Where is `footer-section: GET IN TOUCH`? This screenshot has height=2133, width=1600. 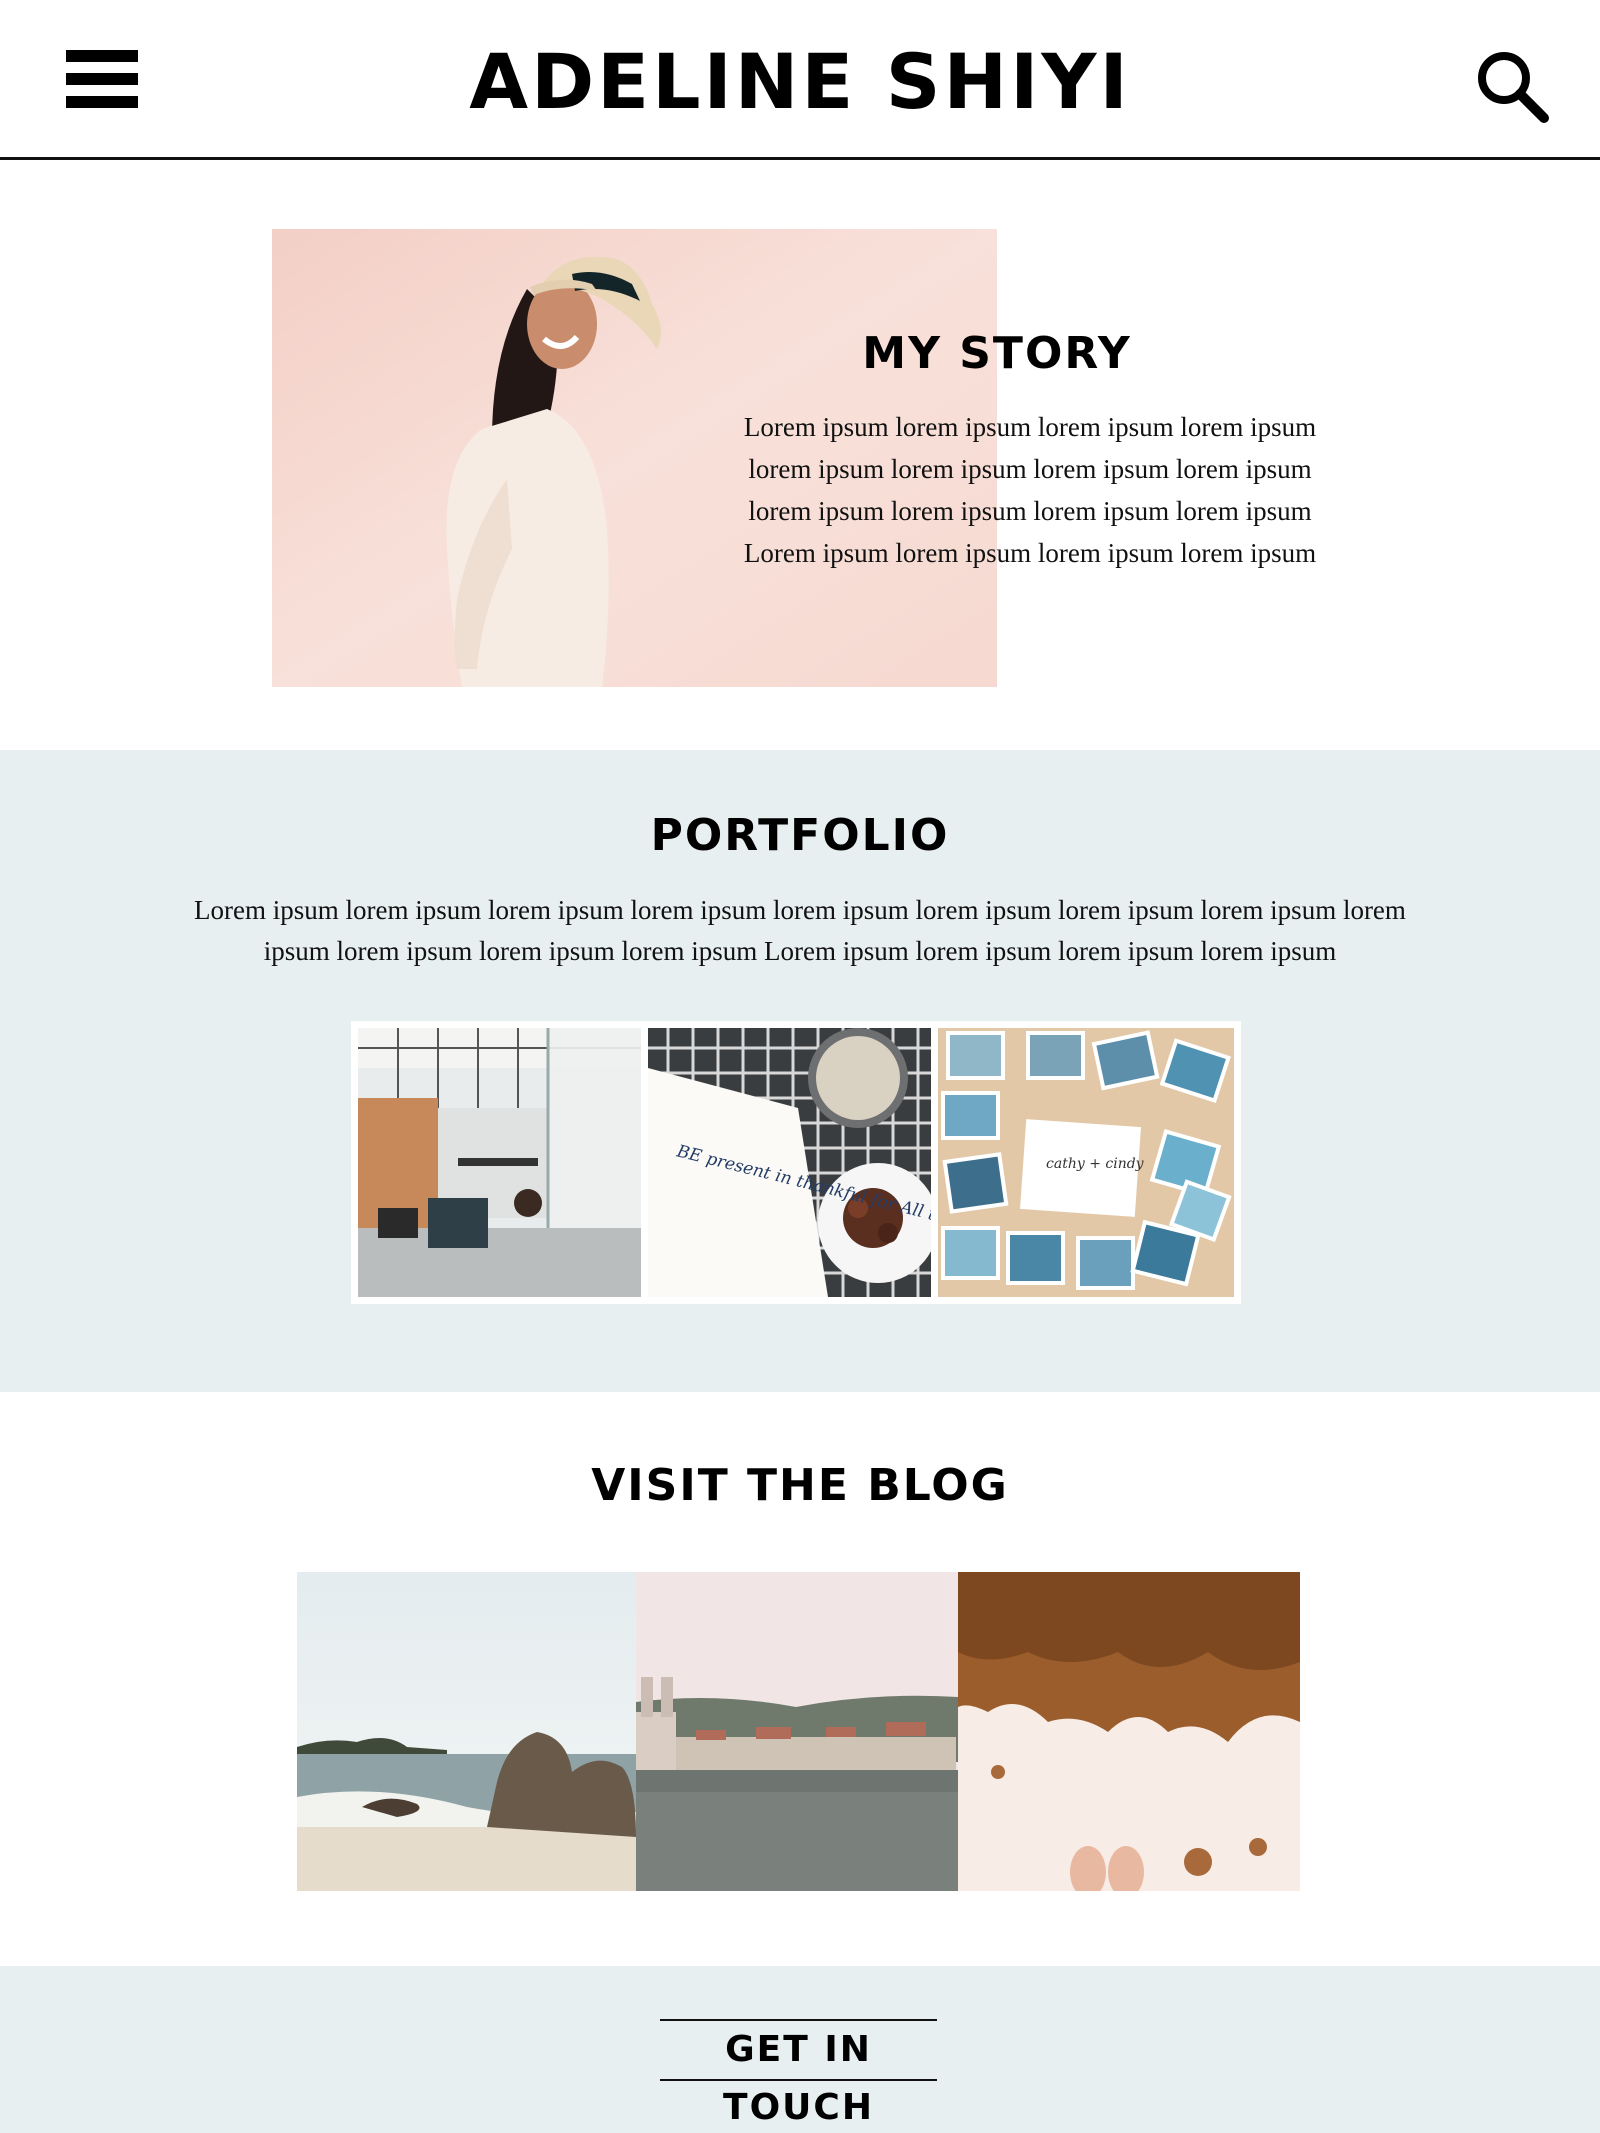
footer-section: GET IN TOUCH is located at coordinates (800, 2049).